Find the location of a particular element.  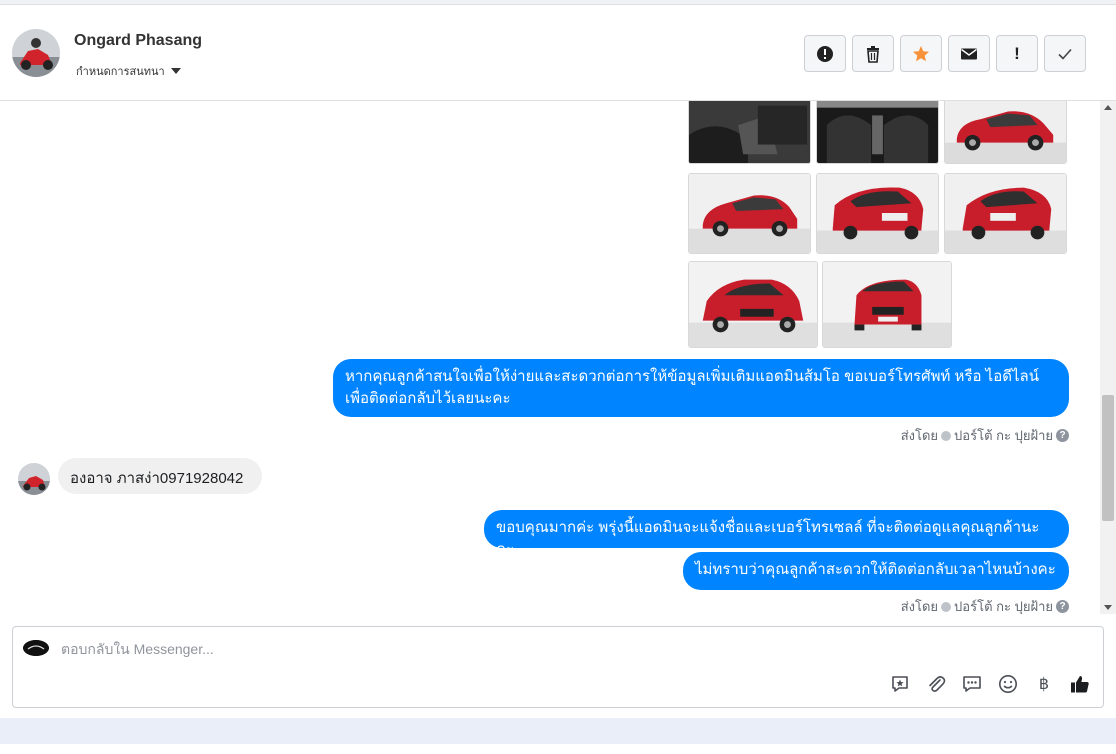

paperclip-icon is located at coordinates (937, 684).